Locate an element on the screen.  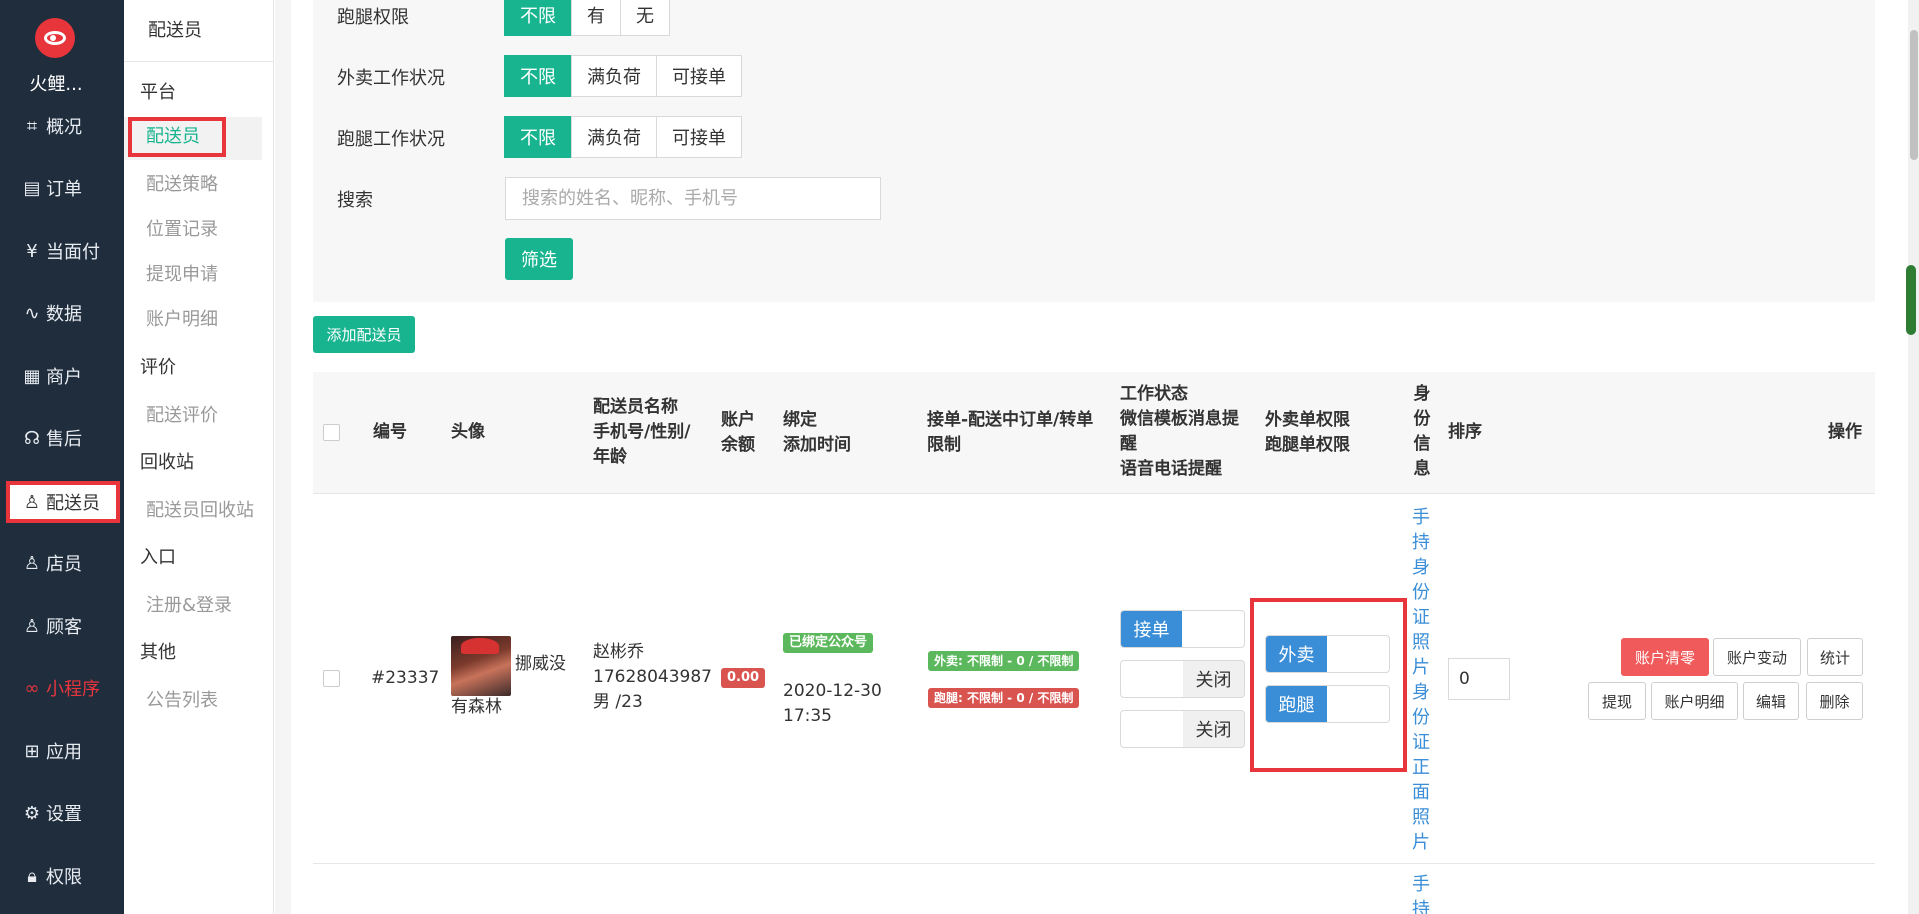
subnav-group-review: 评价 is located at coordinates (158, 367).